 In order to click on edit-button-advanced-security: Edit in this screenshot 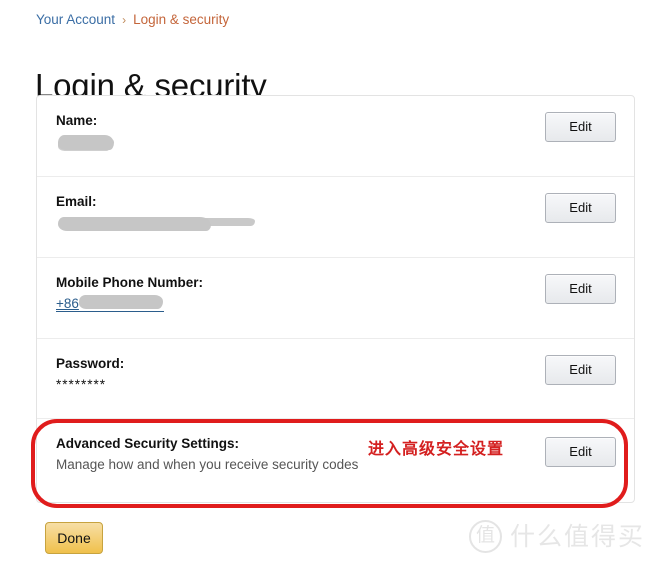, I will do `click(580, 452)`.